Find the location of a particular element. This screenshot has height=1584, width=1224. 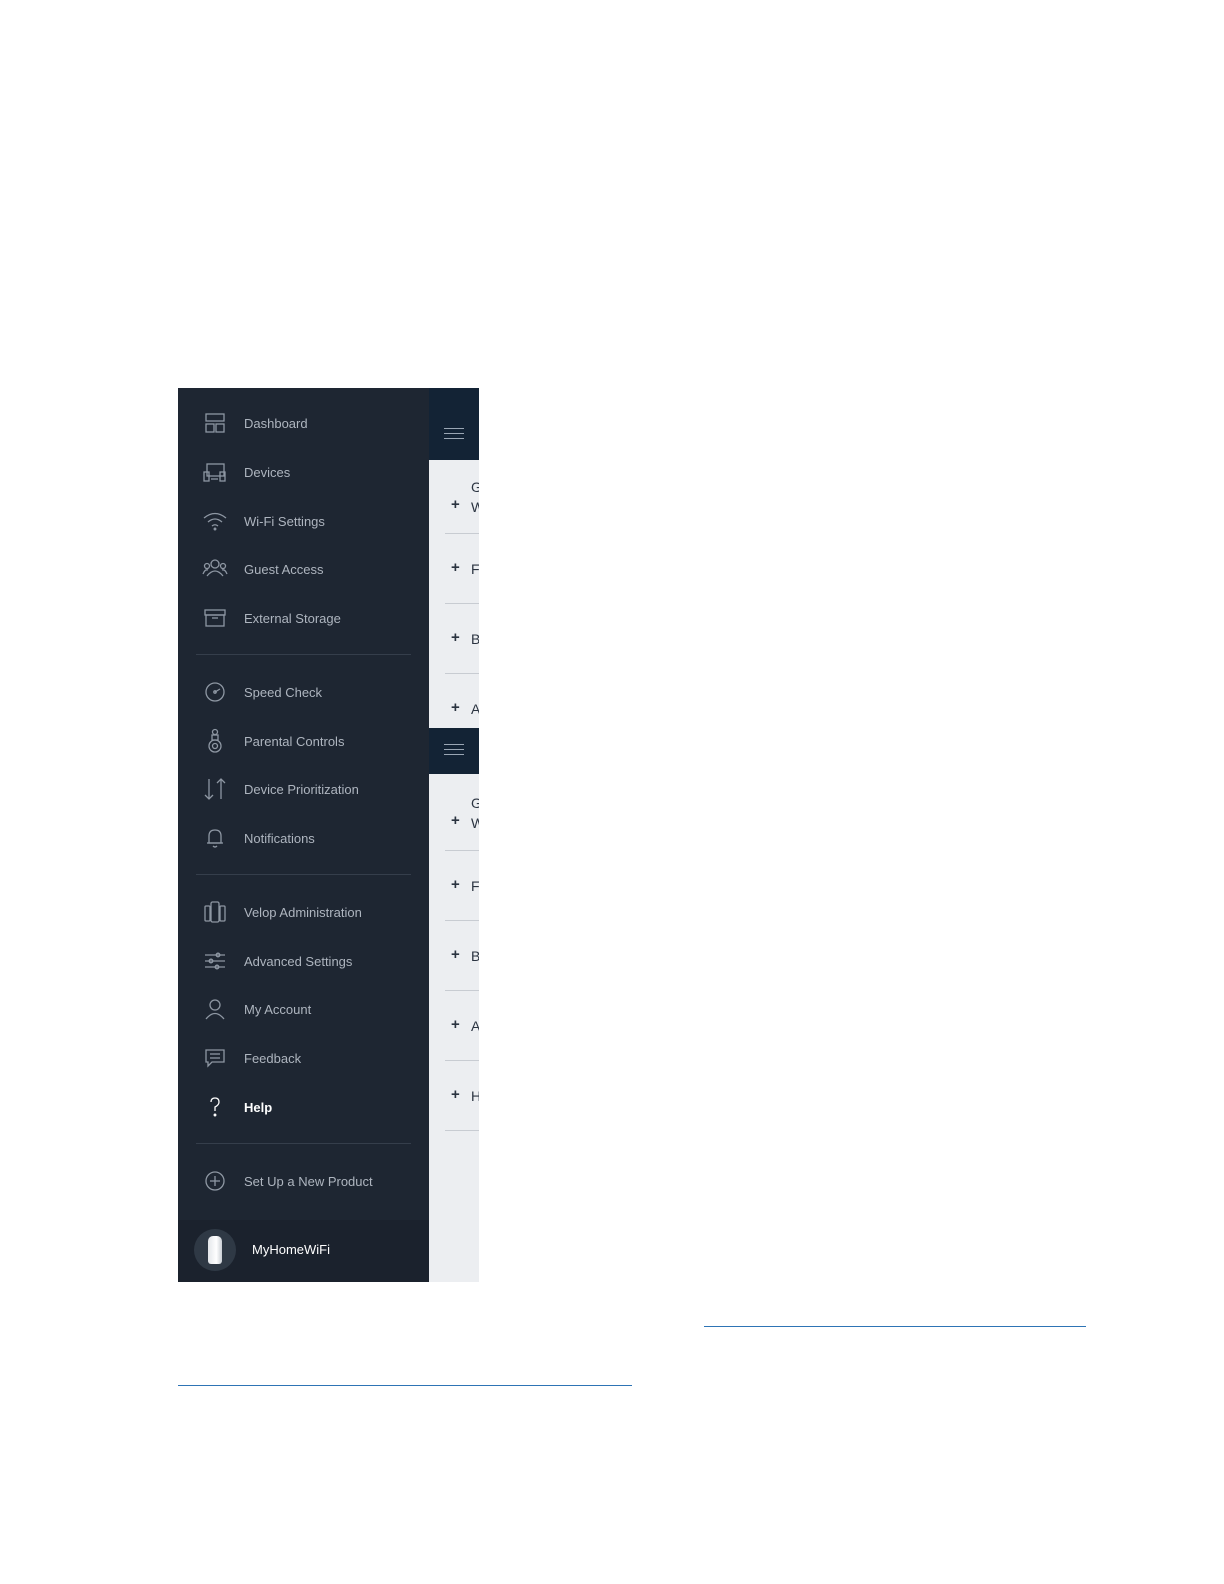

sidebar-item-label: Velop Administration is located at coordinates (303, 912).